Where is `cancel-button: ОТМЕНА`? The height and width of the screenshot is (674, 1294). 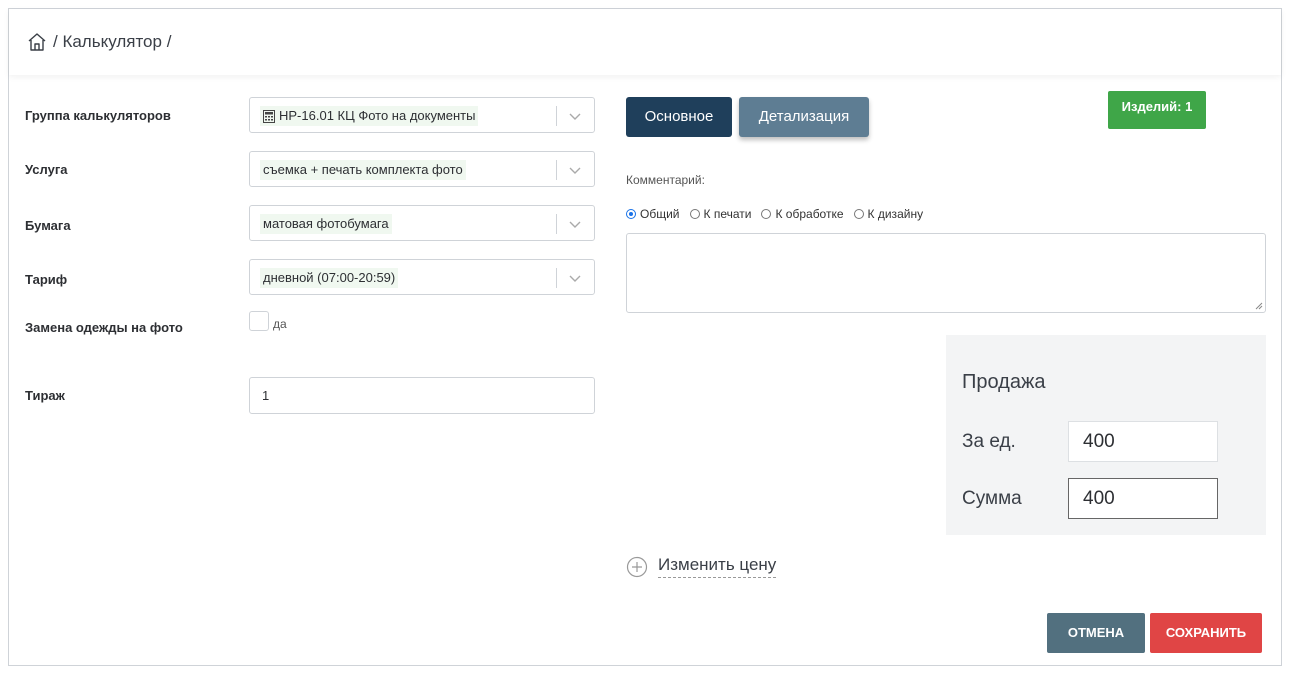
cancel-button: ОТМЕНА is located at coordinates (1096, 633).